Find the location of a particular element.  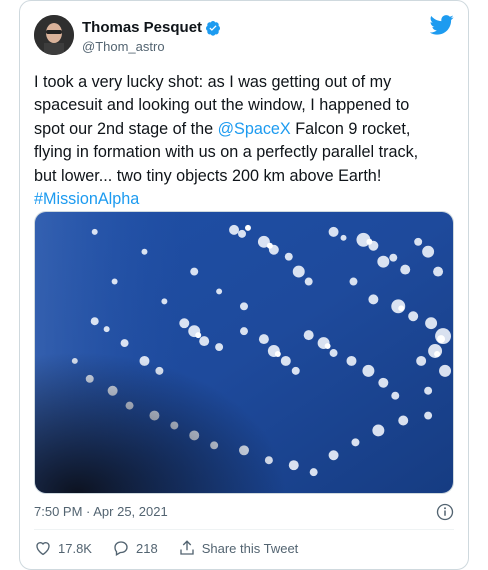

share-label: Share this Tweet is located at coordinates (250, 548).